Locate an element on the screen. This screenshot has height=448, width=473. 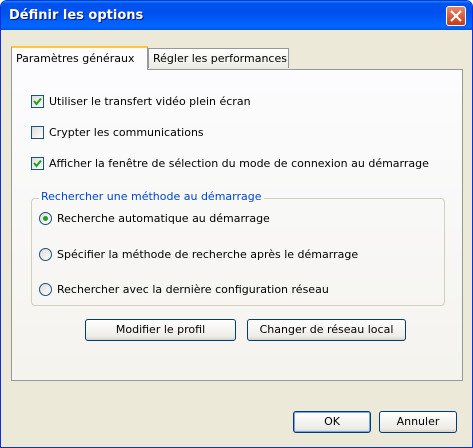
modify-profile-button: Modifier le profil is located at coordinates (160, 330).